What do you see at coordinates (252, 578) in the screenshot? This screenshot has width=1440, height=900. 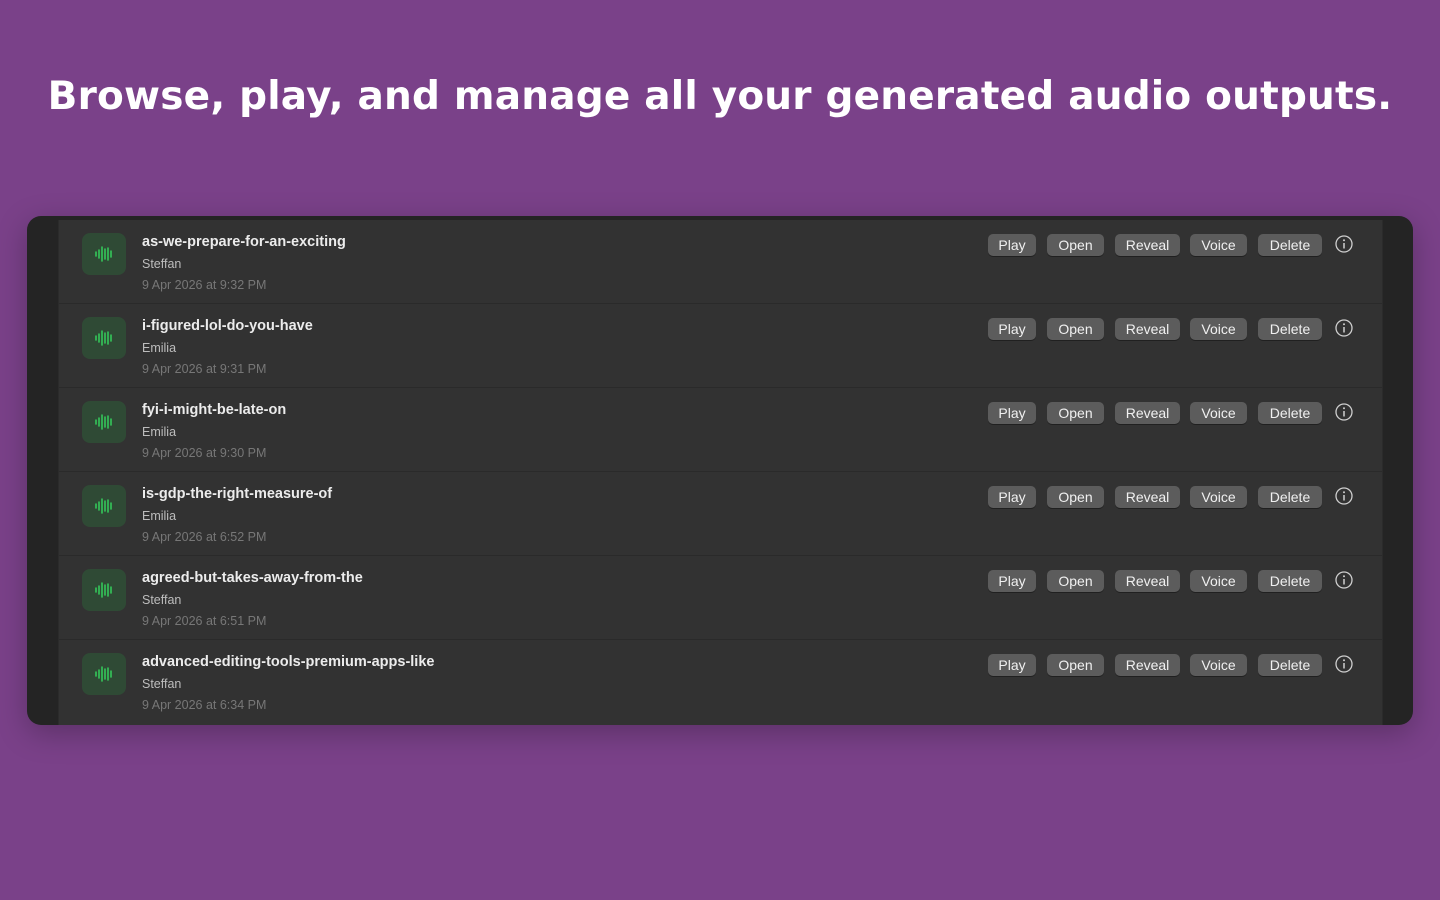 I see `item-title: agreed-but-takes-away-from-the` at bounding box center [252, 578].